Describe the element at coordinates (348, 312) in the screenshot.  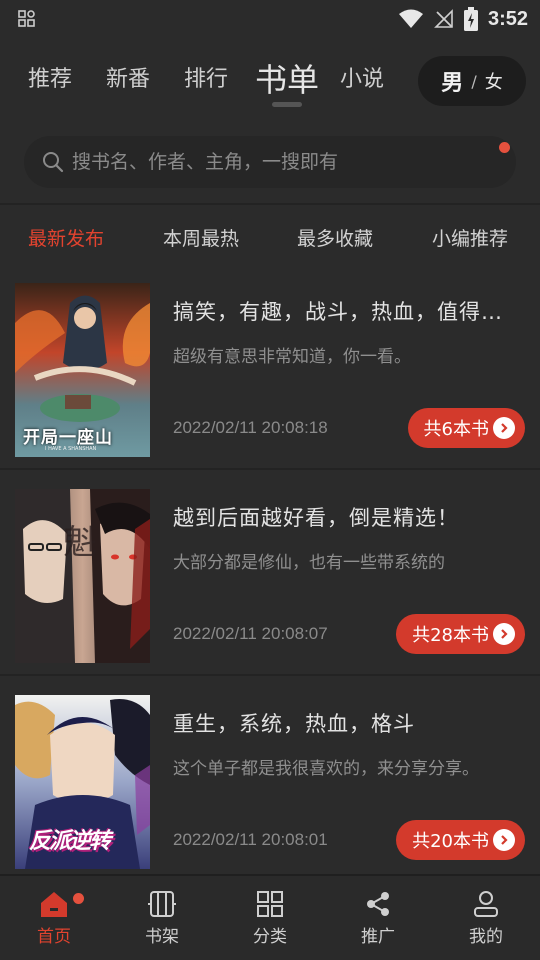
I see `book-title: 搞笑，有趣，战斗，热血，值得一看` at that location.